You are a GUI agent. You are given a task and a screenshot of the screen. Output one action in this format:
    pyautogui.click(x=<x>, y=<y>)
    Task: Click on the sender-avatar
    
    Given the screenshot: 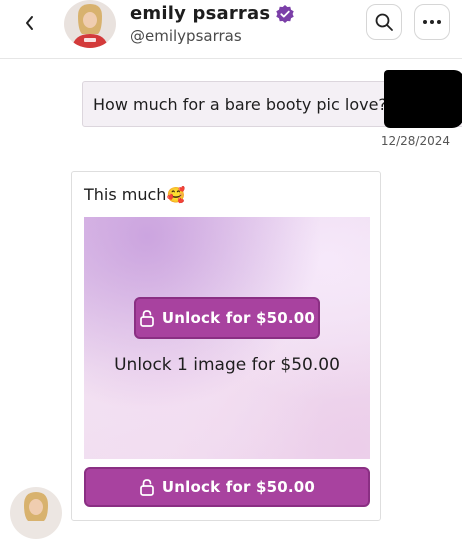 What is the action you would take?
    pyautogui.click(x=36, y=513)
    